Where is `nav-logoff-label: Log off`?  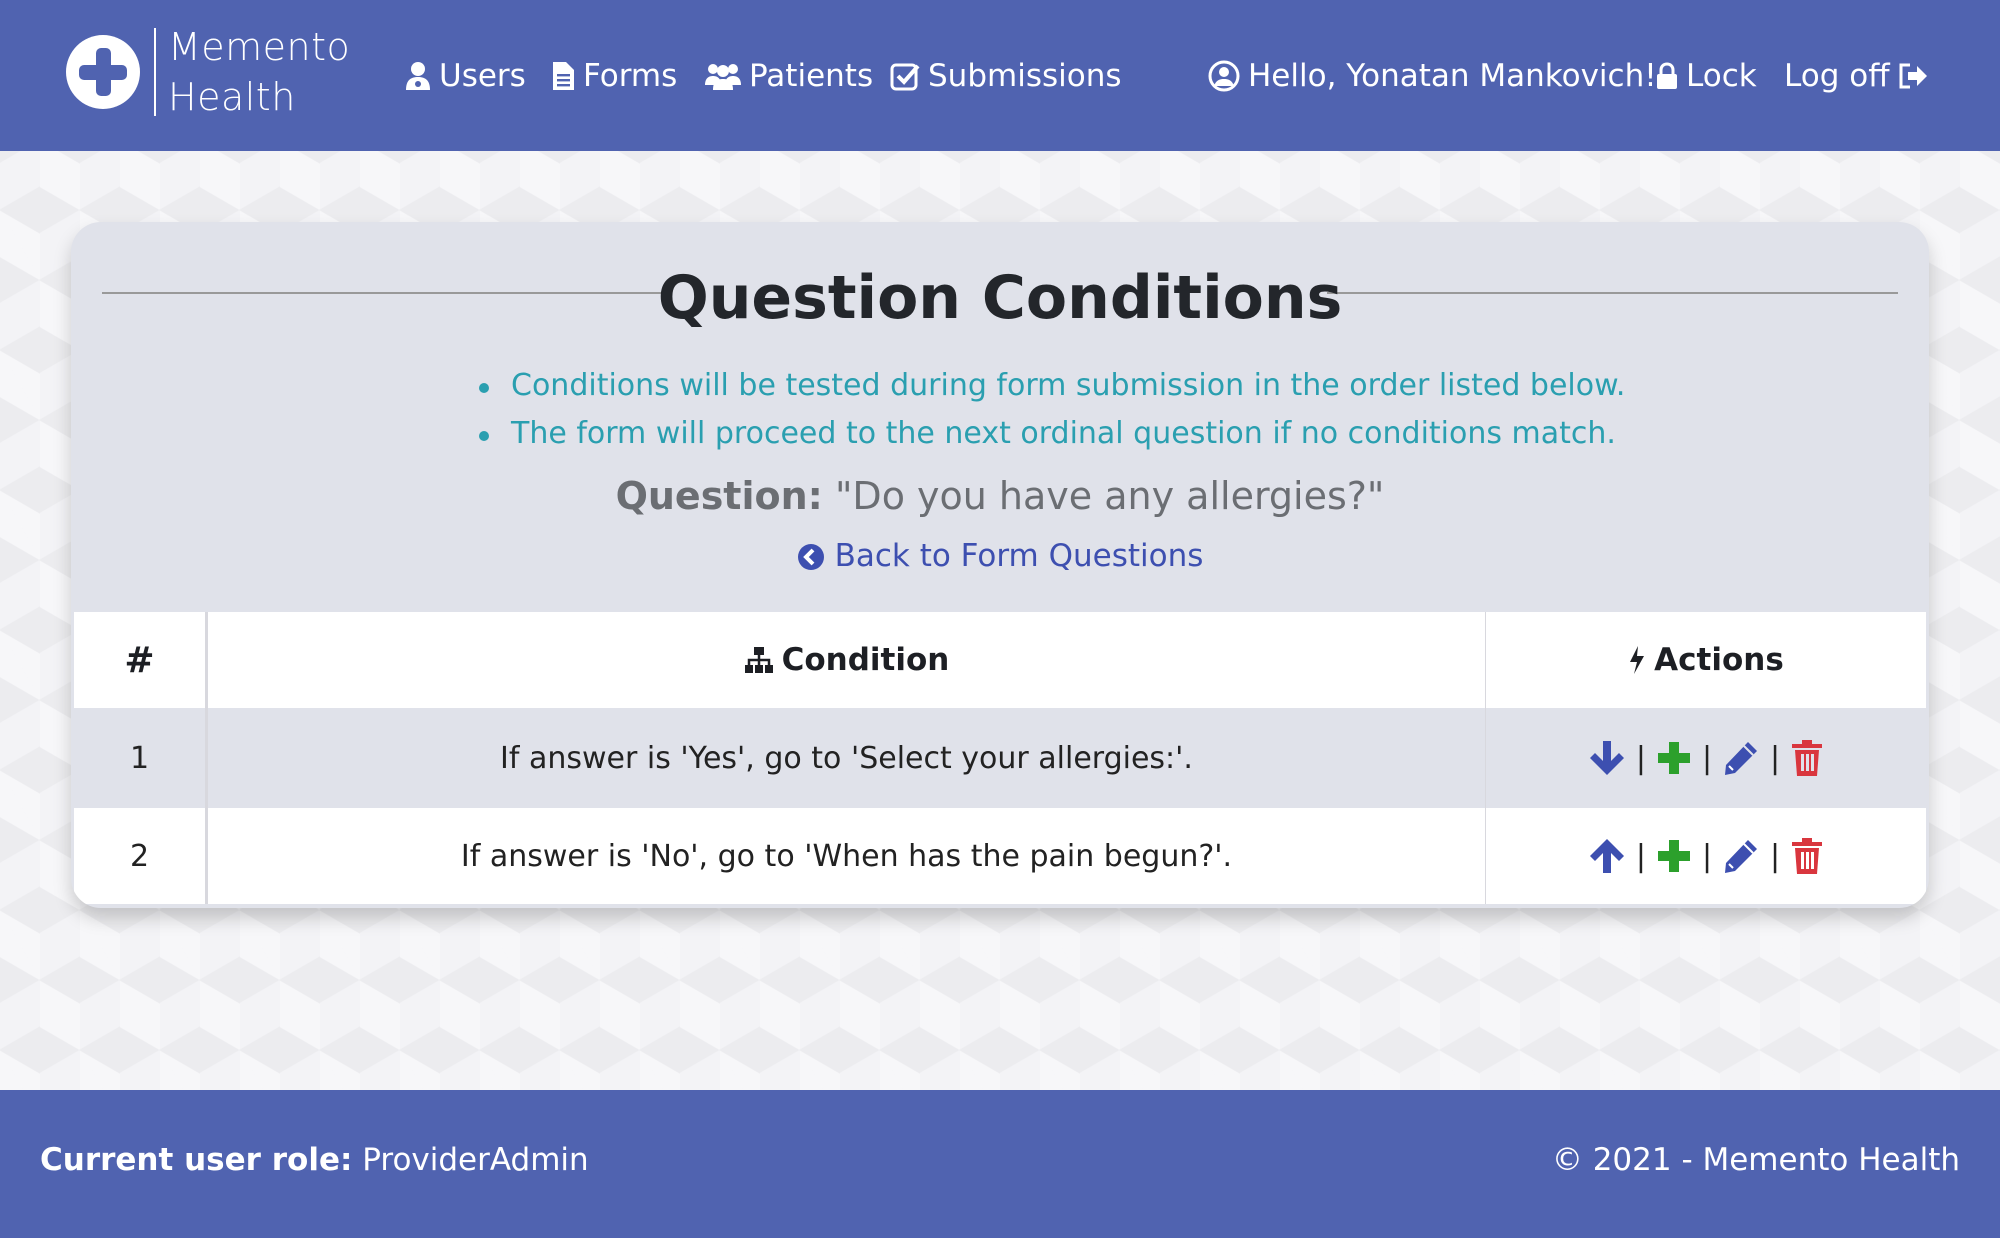
nav-logoff-label: Log off is located at coordinates (1837, 76).